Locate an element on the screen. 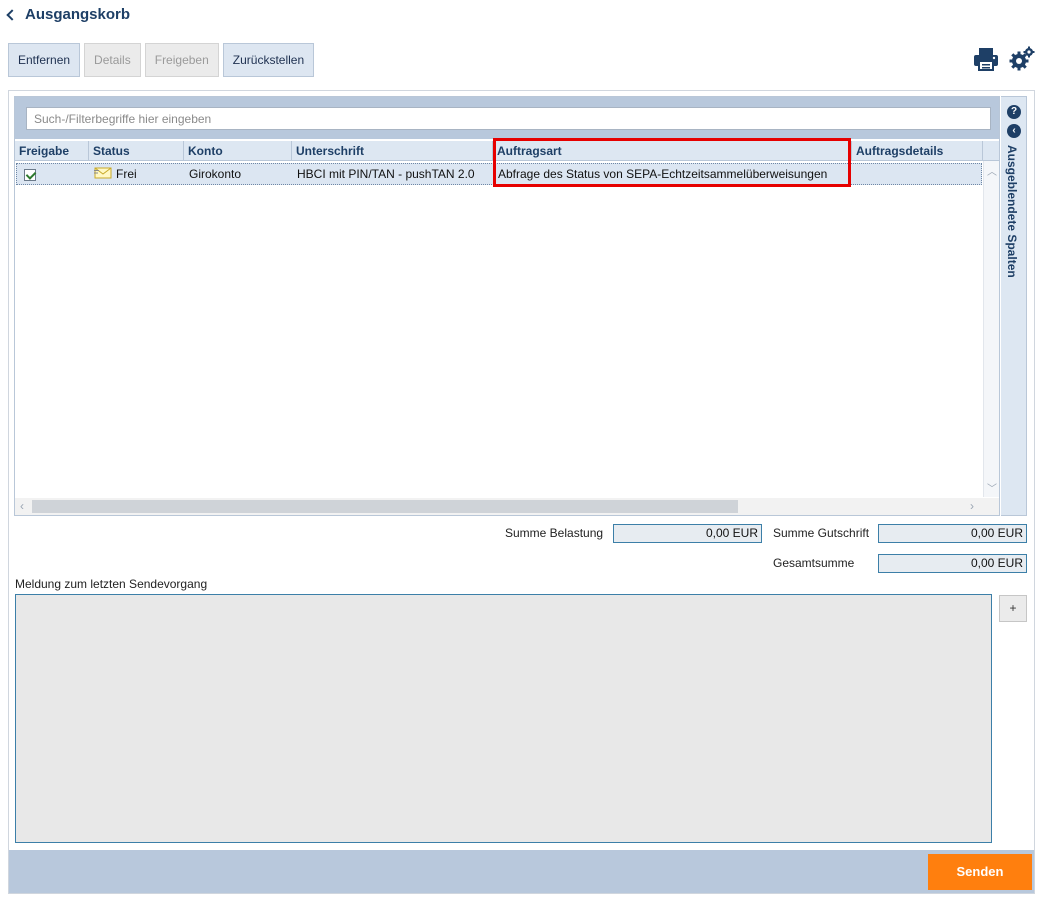 The image size is (1041, 897). help-icon: ? is located at coordinates (1014, 112).